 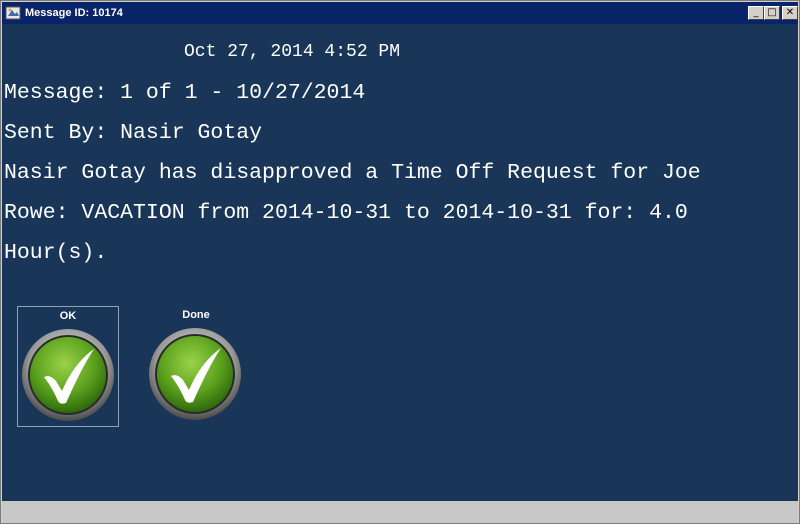 I want to click on minimize-icon: _, so click(x=756, y=12).